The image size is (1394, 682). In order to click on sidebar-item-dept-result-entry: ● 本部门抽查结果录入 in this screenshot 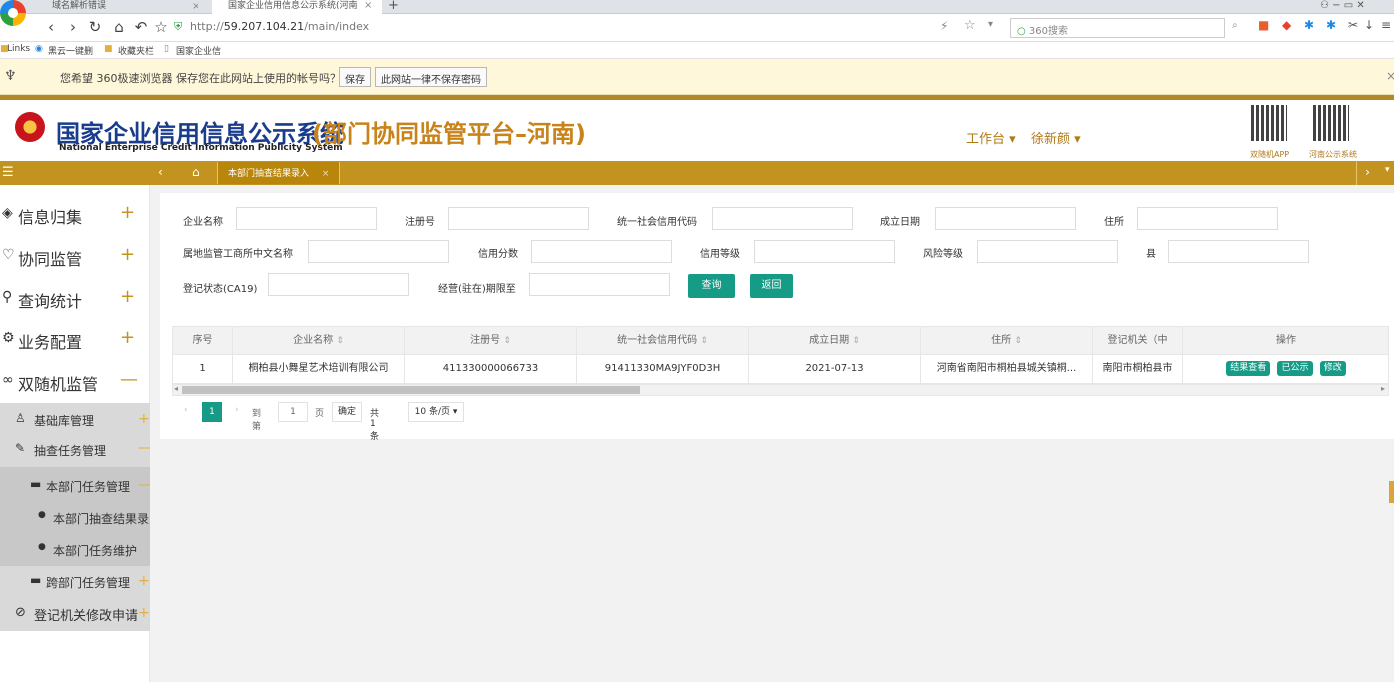, I will do `click(75, 518)`.